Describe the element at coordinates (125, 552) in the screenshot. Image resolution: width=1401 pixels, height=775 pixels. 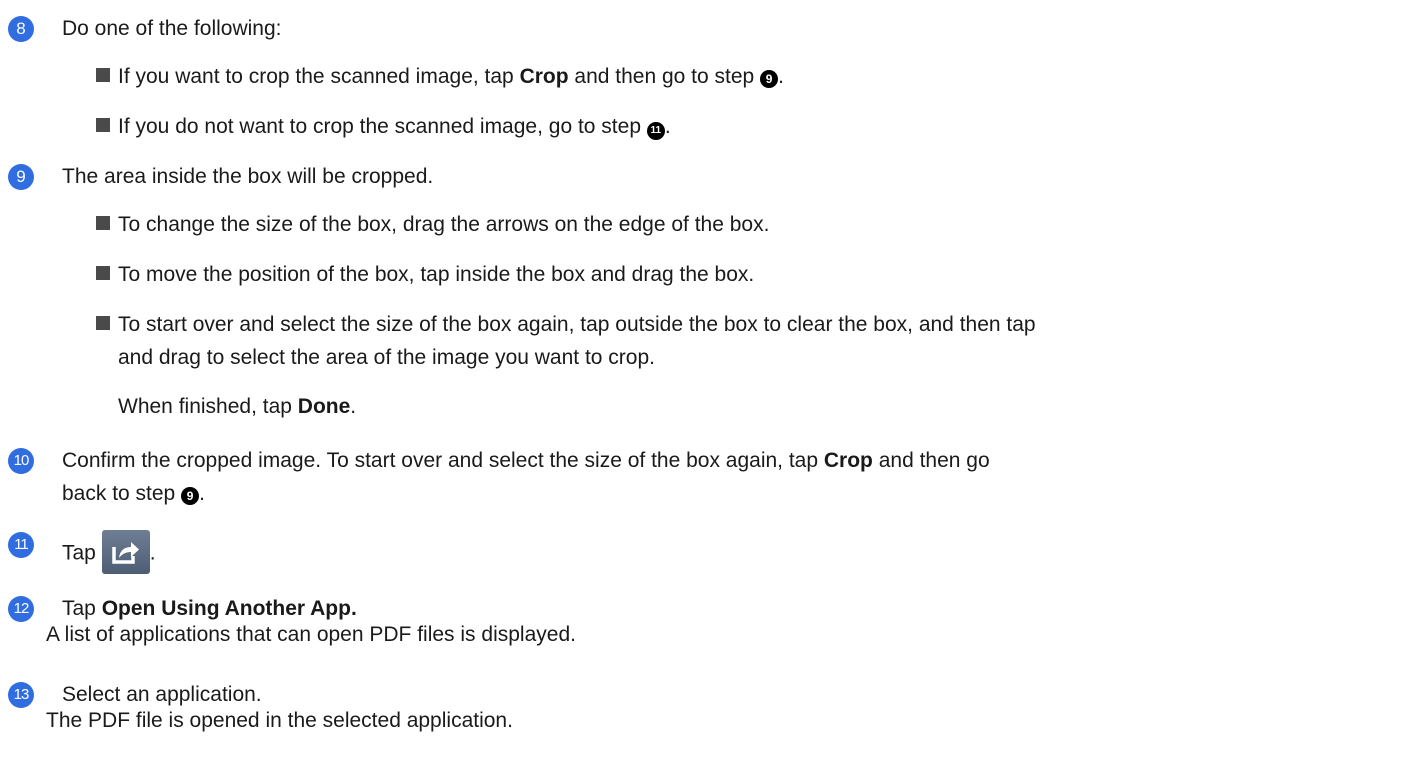
I see `share-icon` at that location.